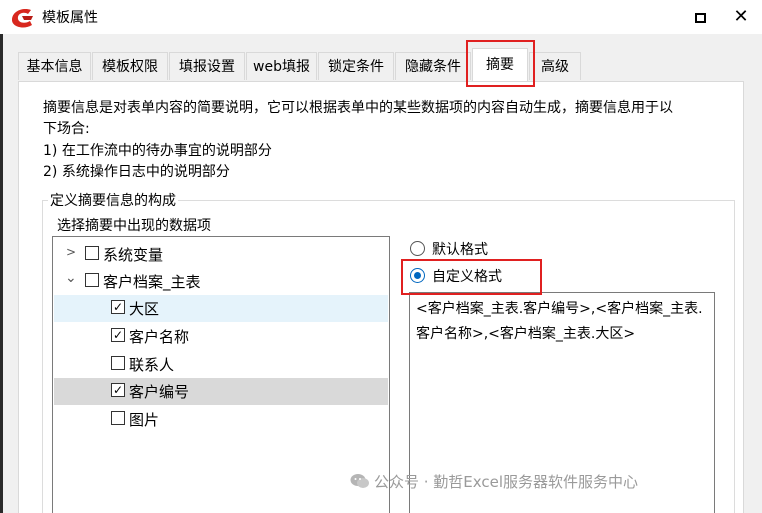  What do you see at coordinates (506, 482) in the screenshot?
I see `watermark-text: 公众号 · 勤哲Excel服务器软件服务中心` at bounding box center [506, 482].